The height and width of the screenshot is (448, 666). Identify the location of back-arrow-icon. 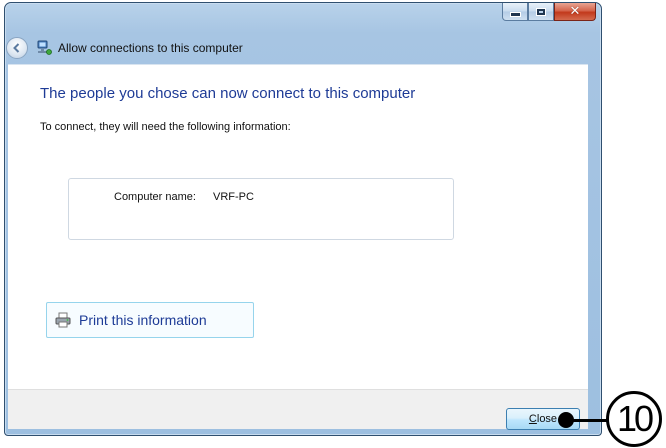
(16, 48).